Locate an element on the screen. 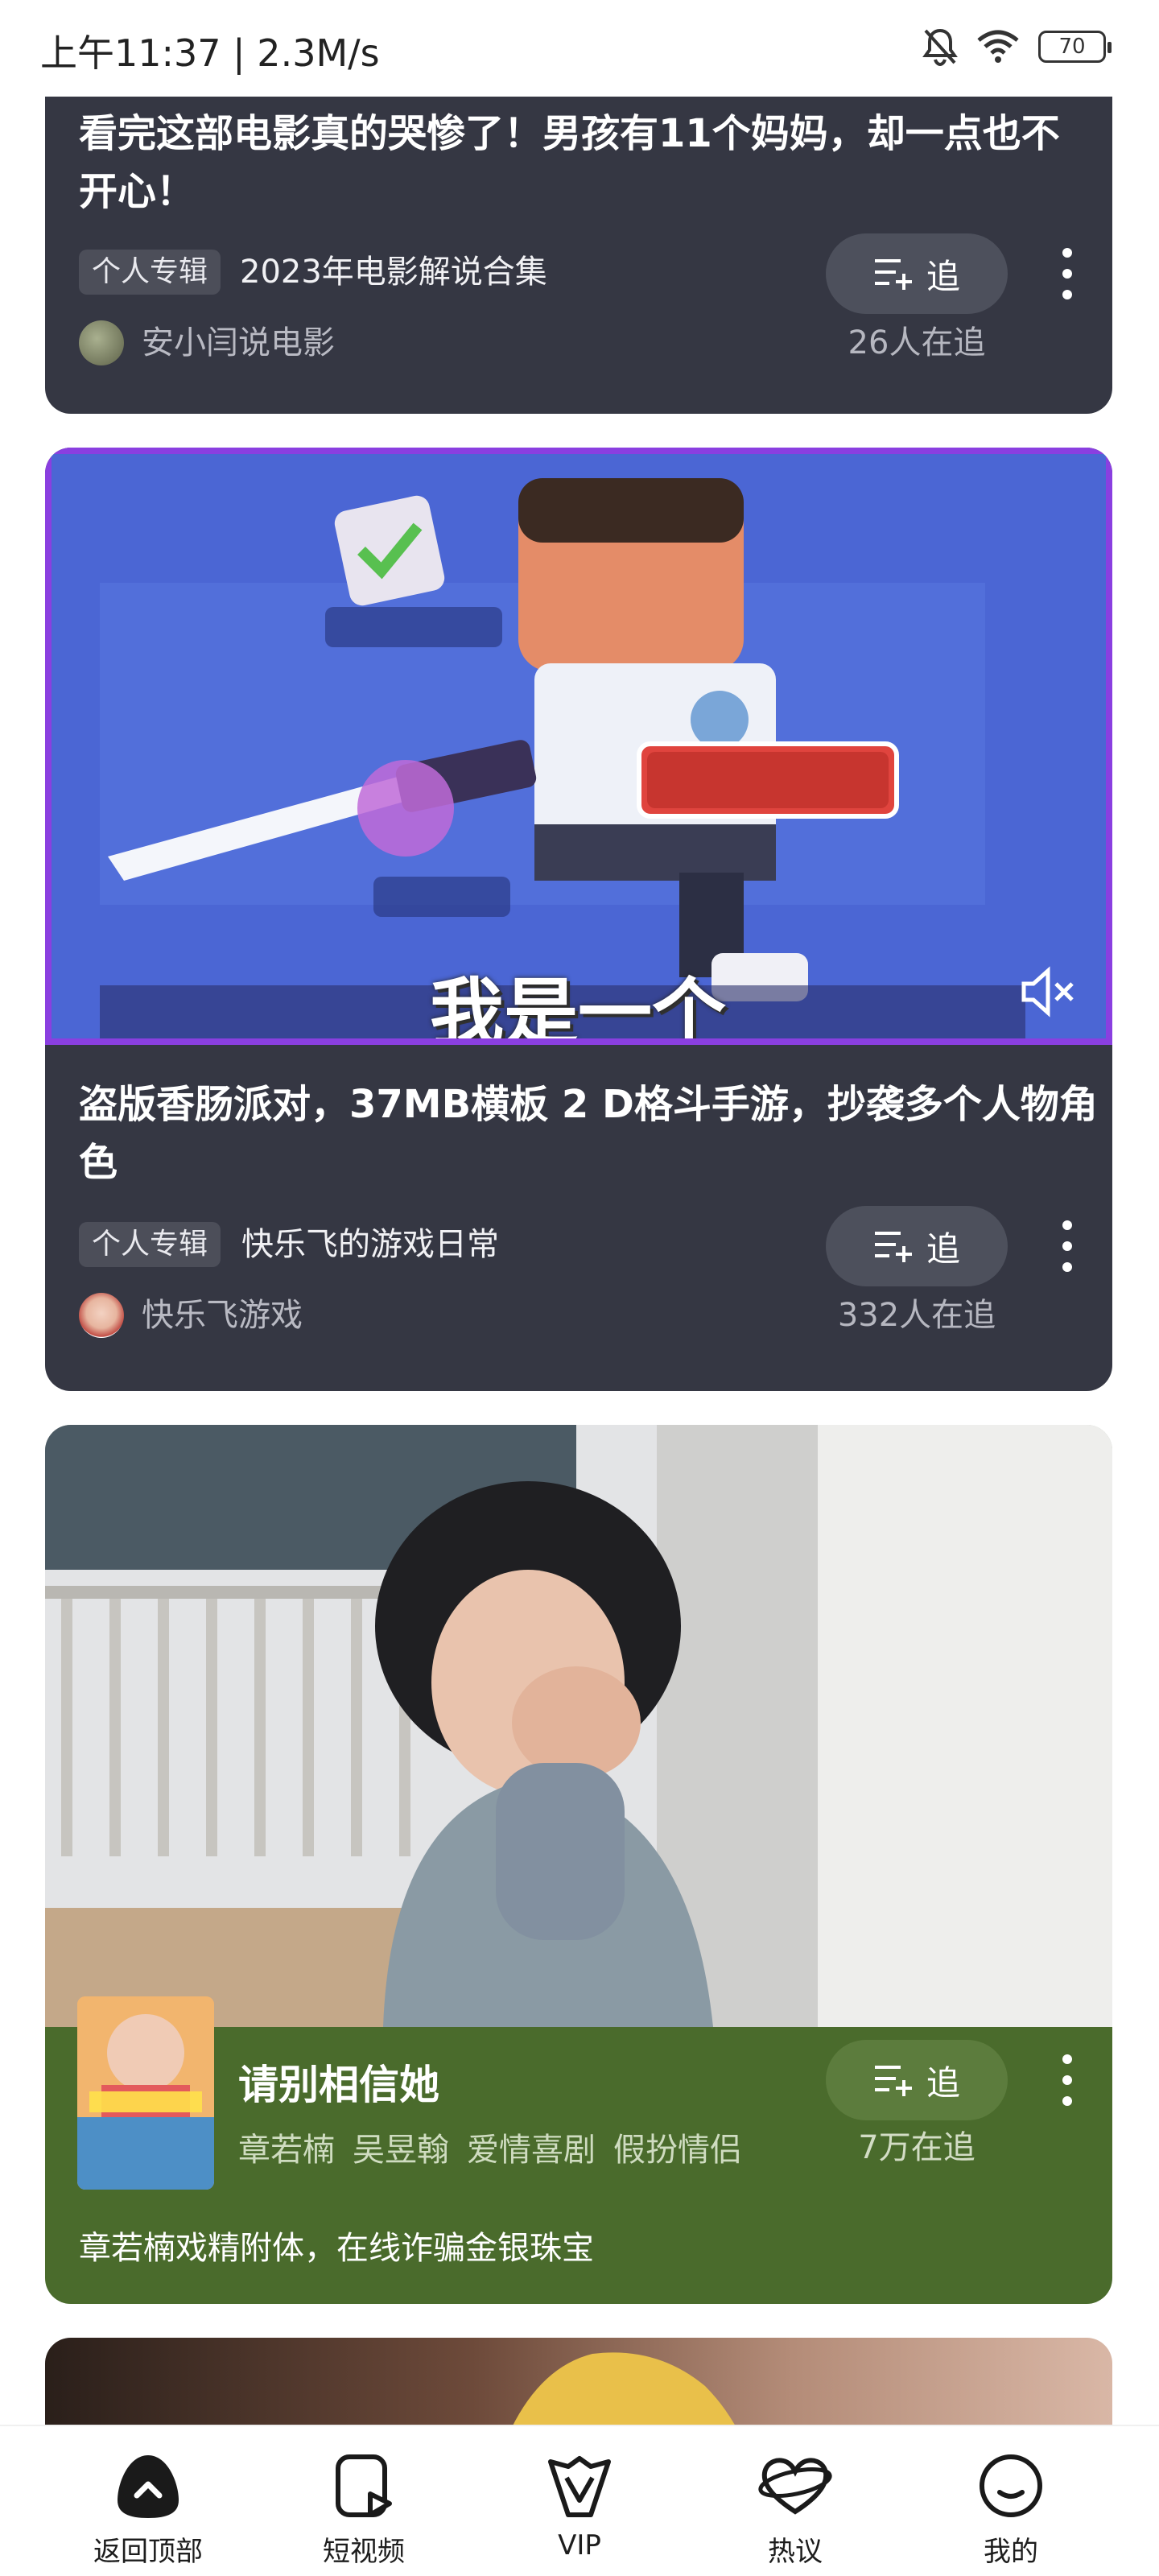  drama-tag: 假扮情侣 is located at coordinates (677, 2147).